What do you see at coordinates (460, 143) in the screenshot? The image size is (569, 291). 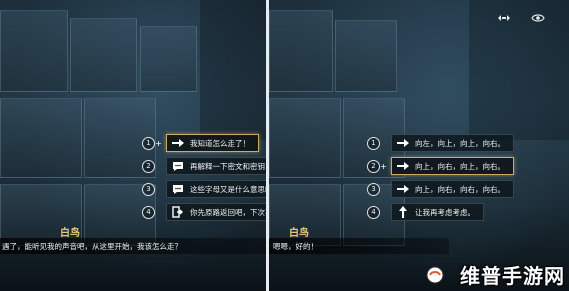 I see `choice-label: 向左，向上，向上，向右。` at bounding box center [460, 143].